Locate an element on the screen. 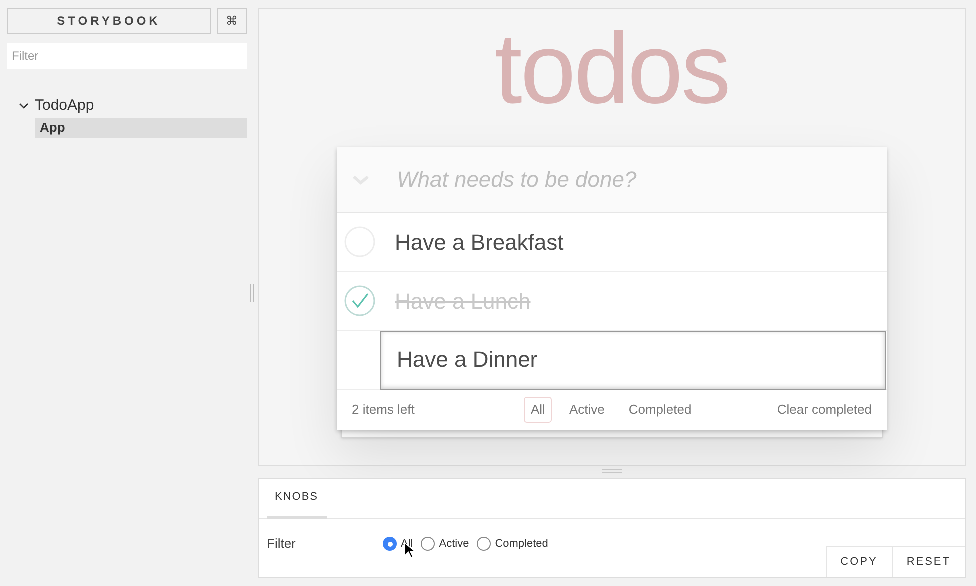  addon-tab: KNOBS is located at coordinates (297, 499).